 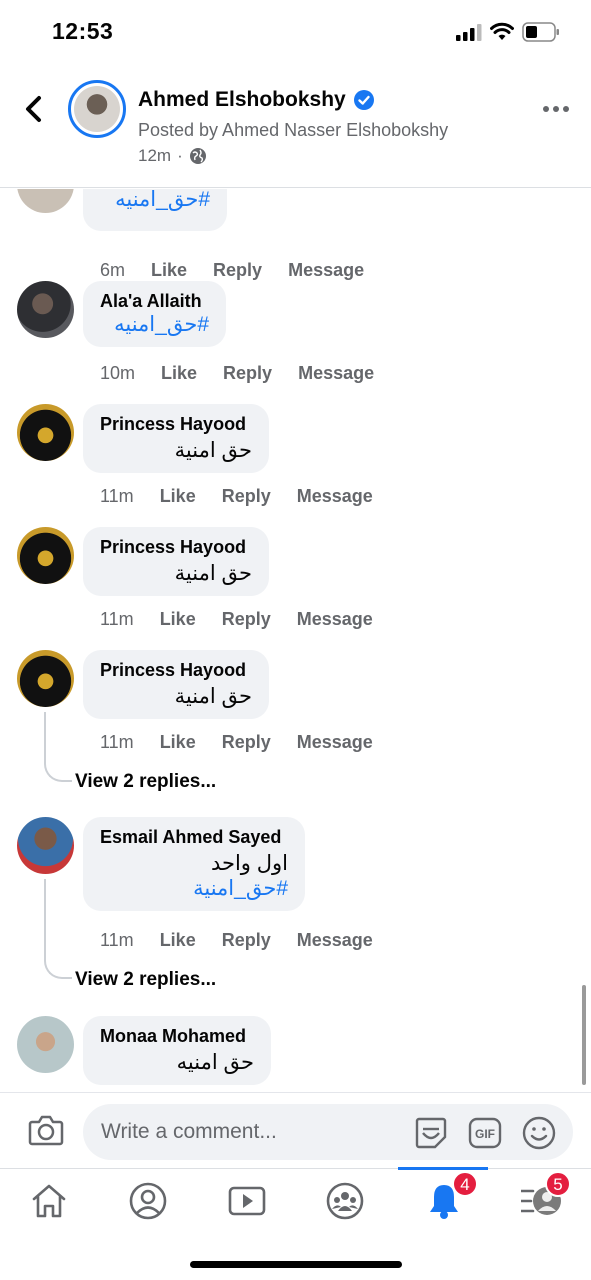 What do you see at coordinates (247, 1201) in the screenshot?
I see `watch-icon` at bounding box center [247, 1201].